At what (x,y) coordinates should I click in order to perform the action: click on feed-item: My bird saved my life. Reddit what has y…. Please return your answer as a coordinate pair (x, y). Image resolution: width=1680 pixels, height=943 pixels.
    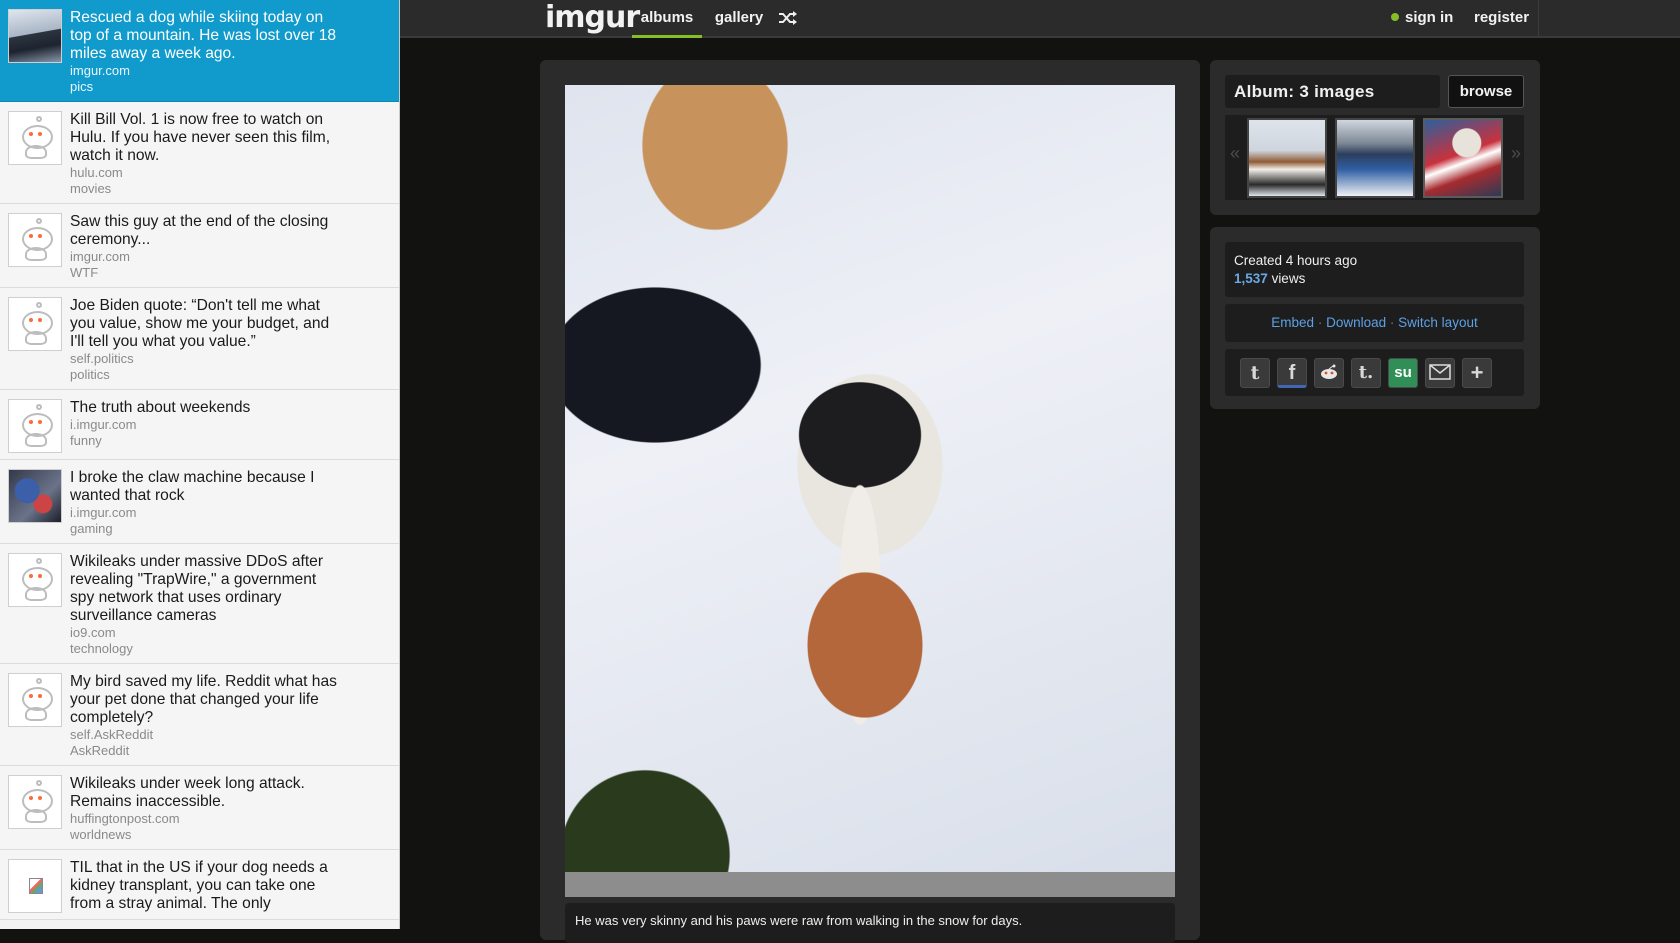
    Looking at the image, I should click on (199, 715).